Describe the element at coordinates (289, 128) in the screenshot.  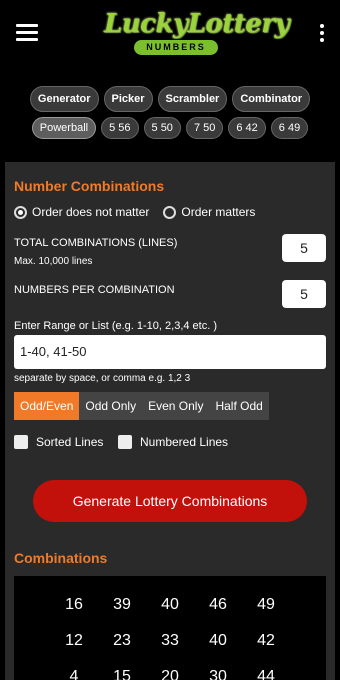
I see `preset-6-49: 6 49` at that location.